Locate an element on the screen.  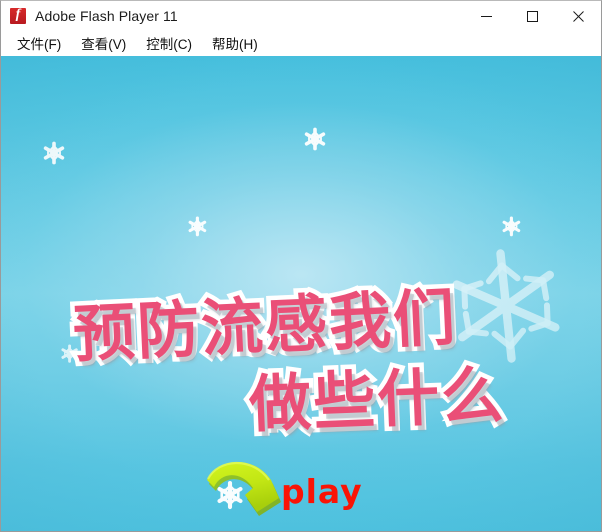
flash-icon is located at coordinates (18, 15).